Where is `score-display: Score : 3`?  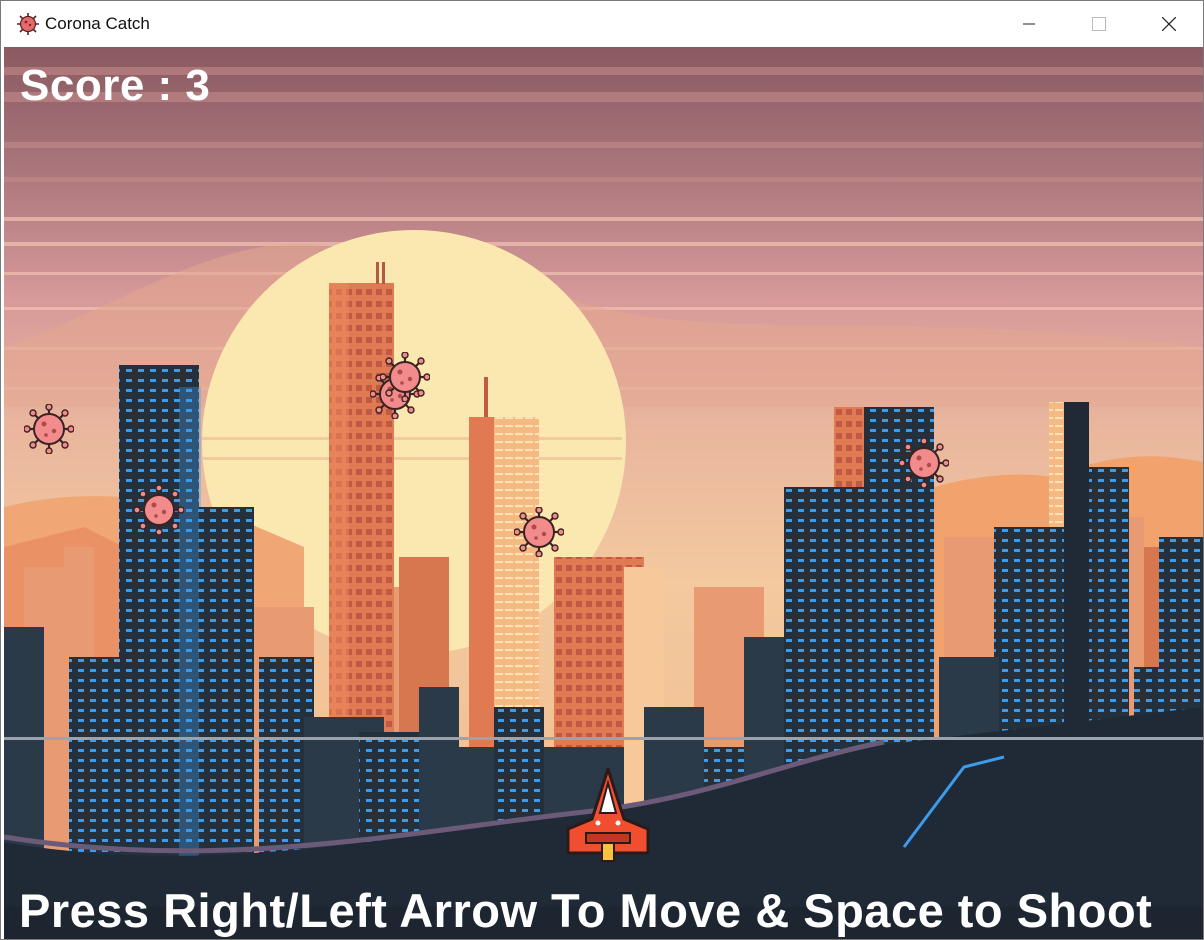 score-display: Score : 3 is located at coordinates (115, 85).